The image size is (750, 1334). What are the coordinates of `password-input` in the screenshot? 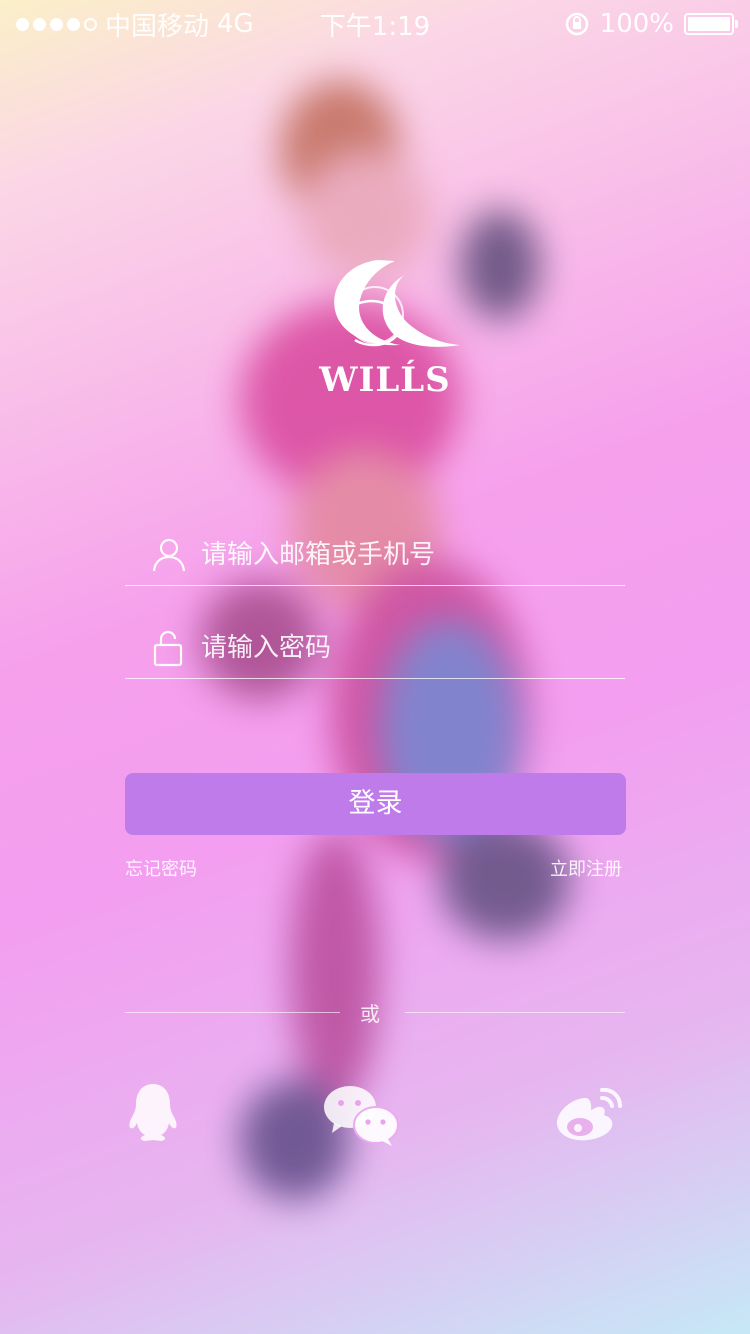 It's located at (391, 648).